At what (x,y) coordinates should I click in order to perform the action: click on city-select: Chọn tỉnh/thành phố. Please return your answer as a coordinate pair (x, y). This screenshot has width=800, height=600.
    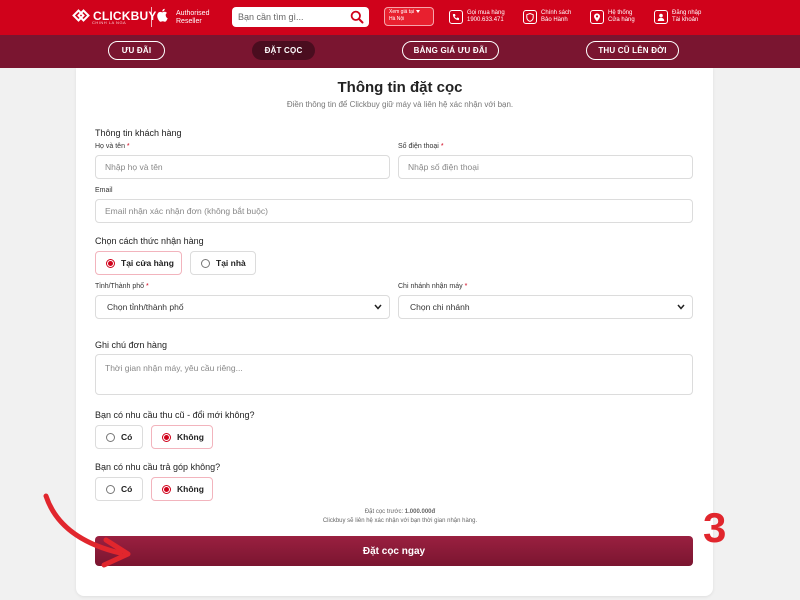
    Looking at the image, I should click on (242, 307).